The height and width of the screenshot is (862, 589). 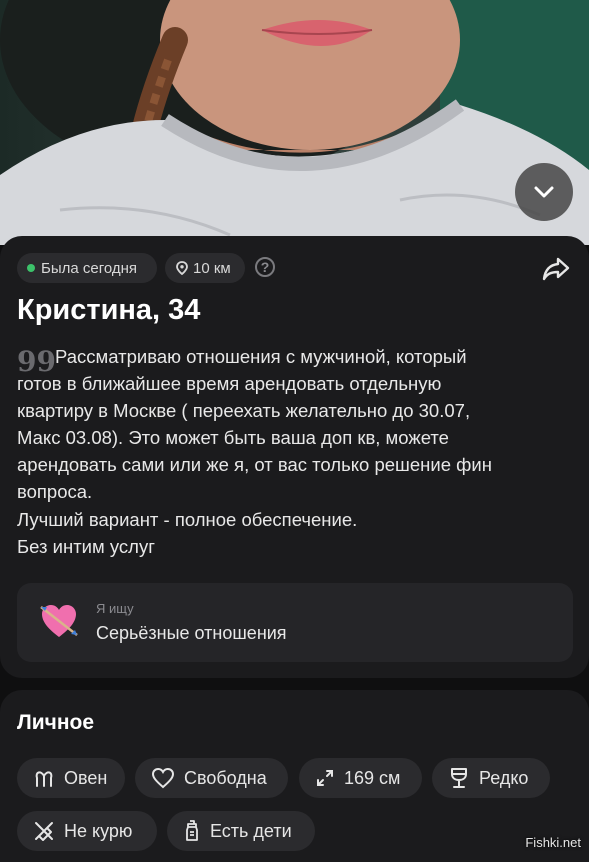 What do you see at coordinates (325, 778) in the screenshot?
I see `height-arrows-icon` at bounding box center [325, 778].